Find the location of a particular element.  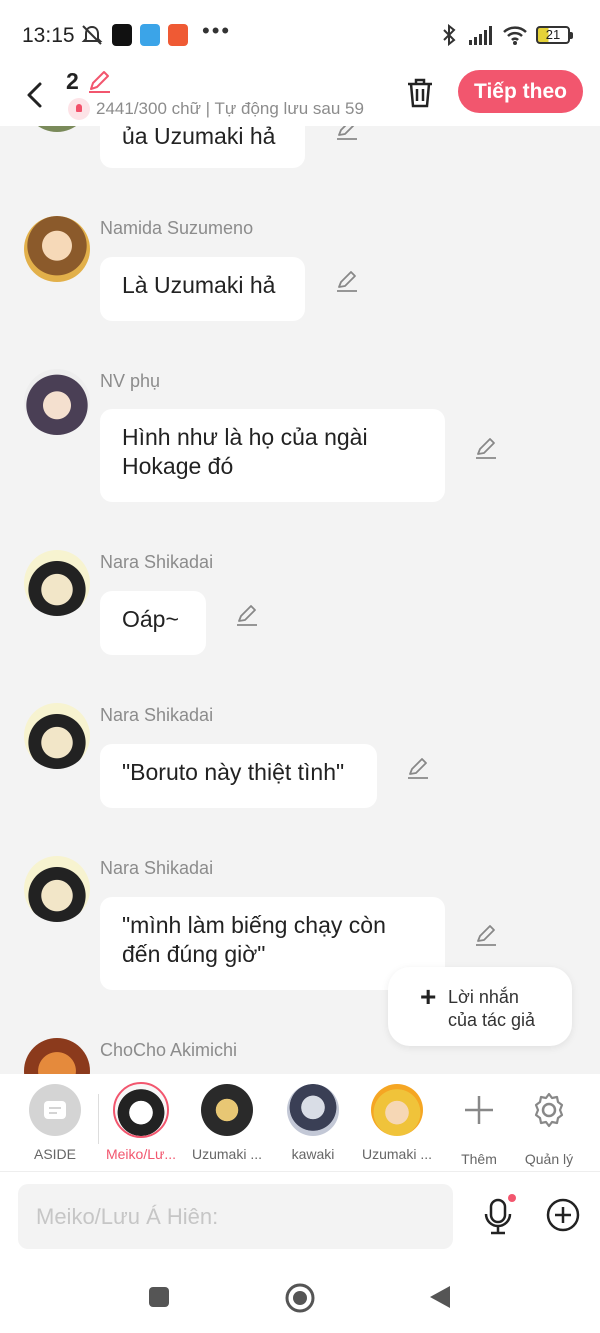

gear-icon is located at coordinates (549, 1110).